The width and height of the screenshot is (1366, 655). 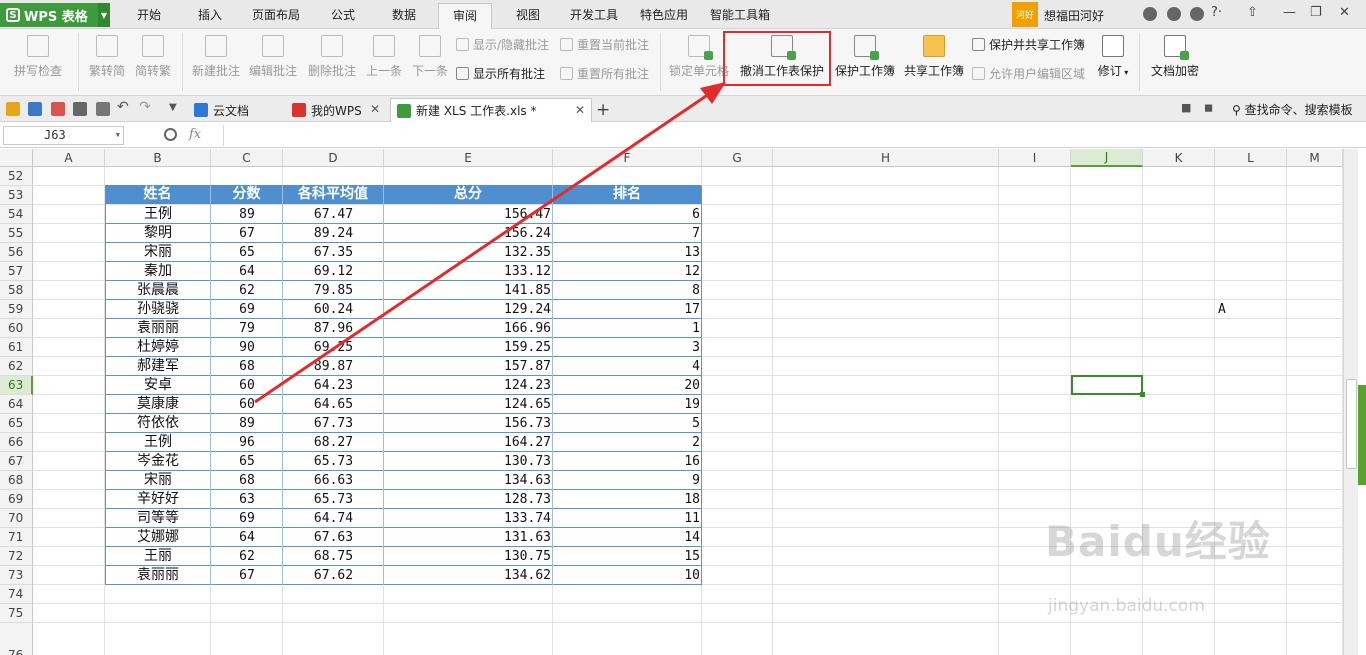 What do you see at coordinates (149, 14) in the screenshot?
I see `tab-home: 开始` at bounding box center [149, 14].